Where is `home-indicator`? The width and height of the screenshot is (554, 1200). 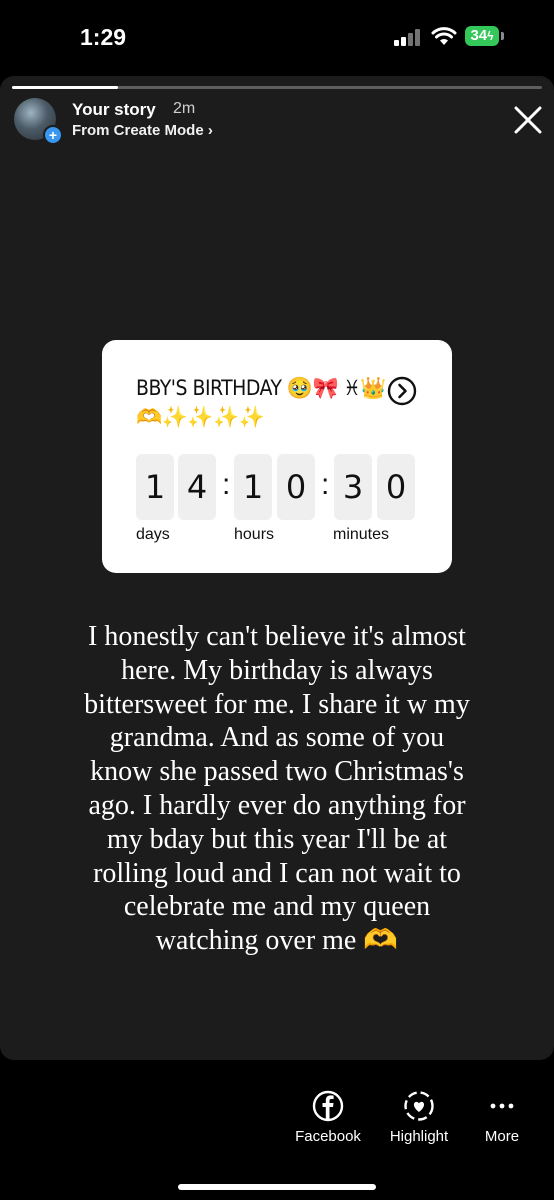 home-indicator is located at coordinates (277, 1187).